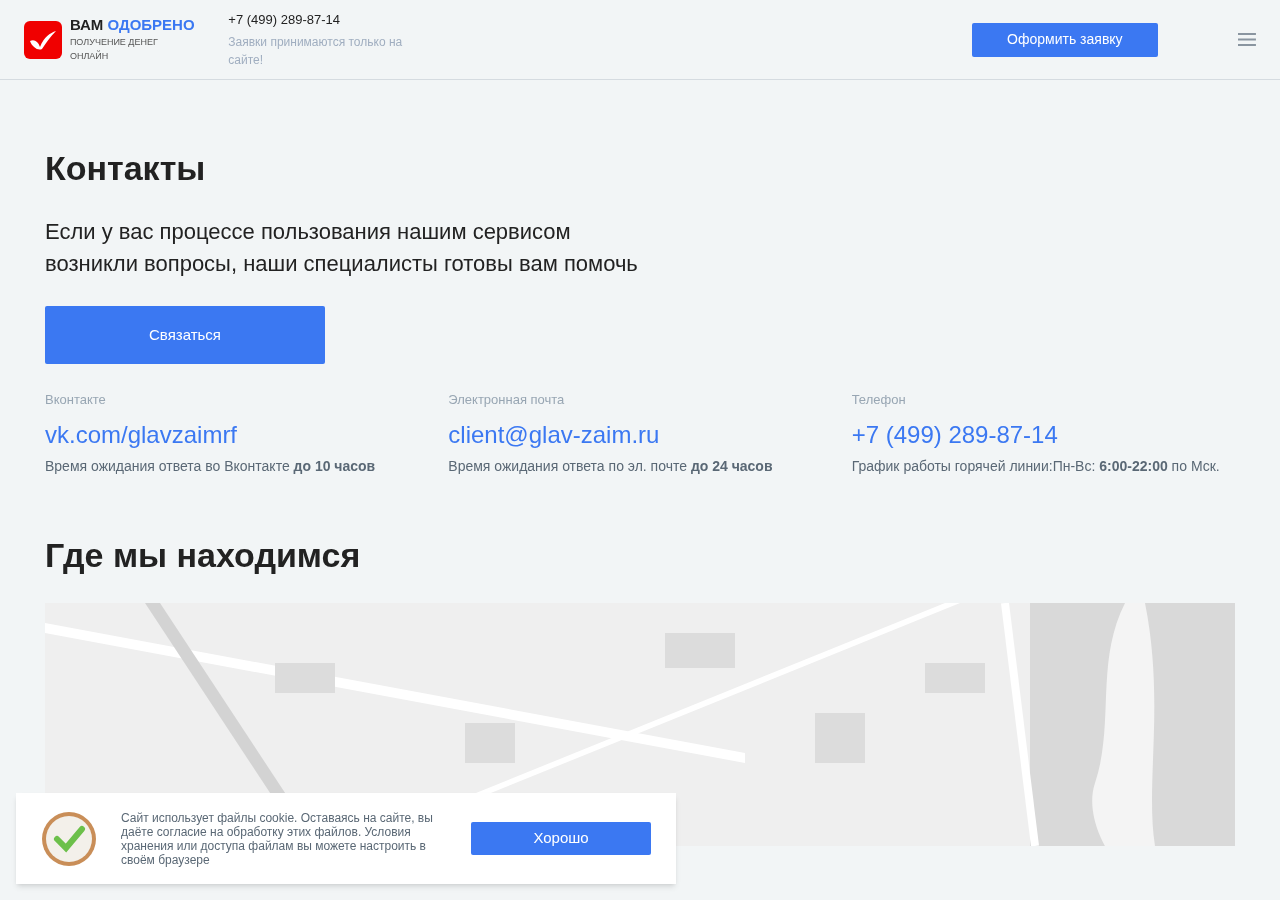 The height and width of the screenshot is (900, 1280). Describe the element at coordinates (507, 400) in the screenshot. I see `contact-label: Электронная почта` at that location.